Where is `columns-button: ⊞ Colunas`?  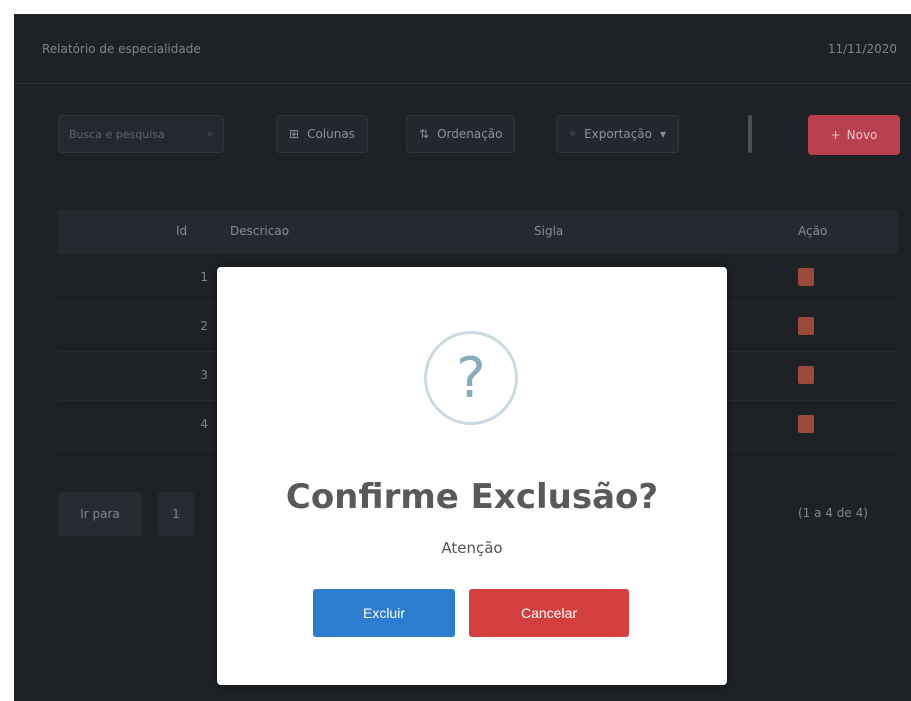
columns-button: ⊞ Colunas is located at coordinates (322, 134).